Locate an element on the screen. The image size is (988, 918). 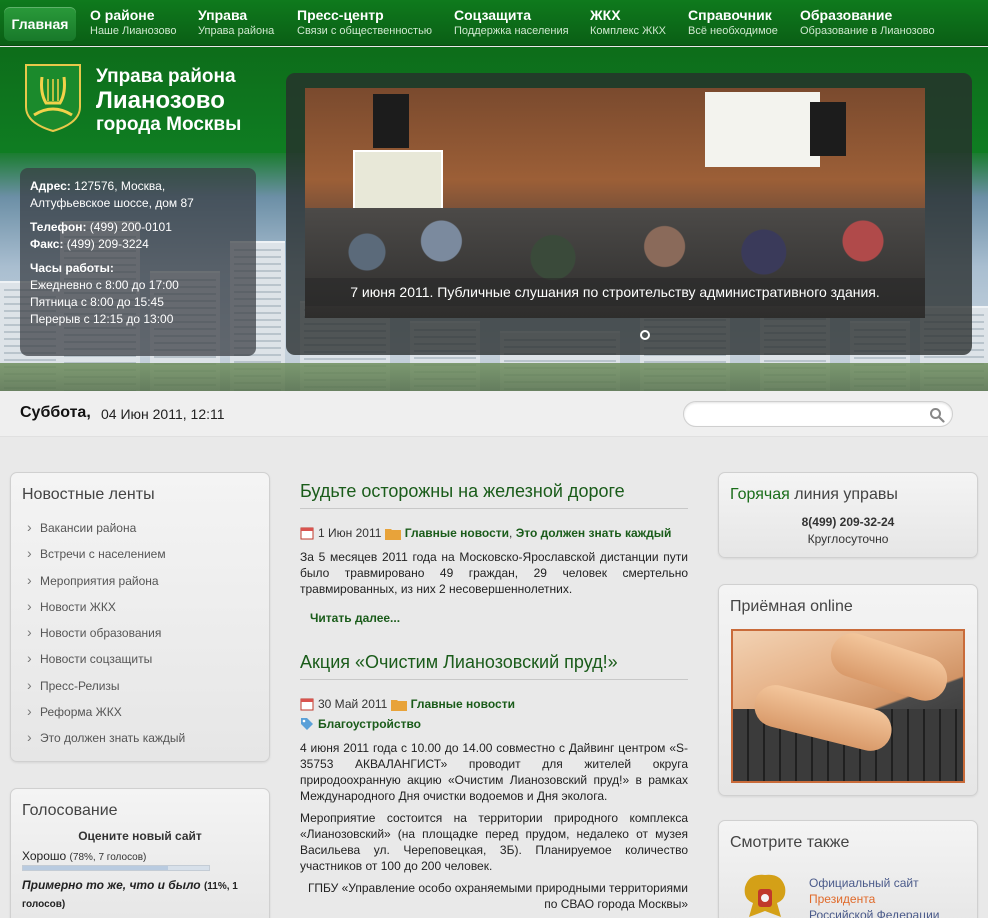
nav-item-title: ЖКХ is located at coordinates (605, 15).